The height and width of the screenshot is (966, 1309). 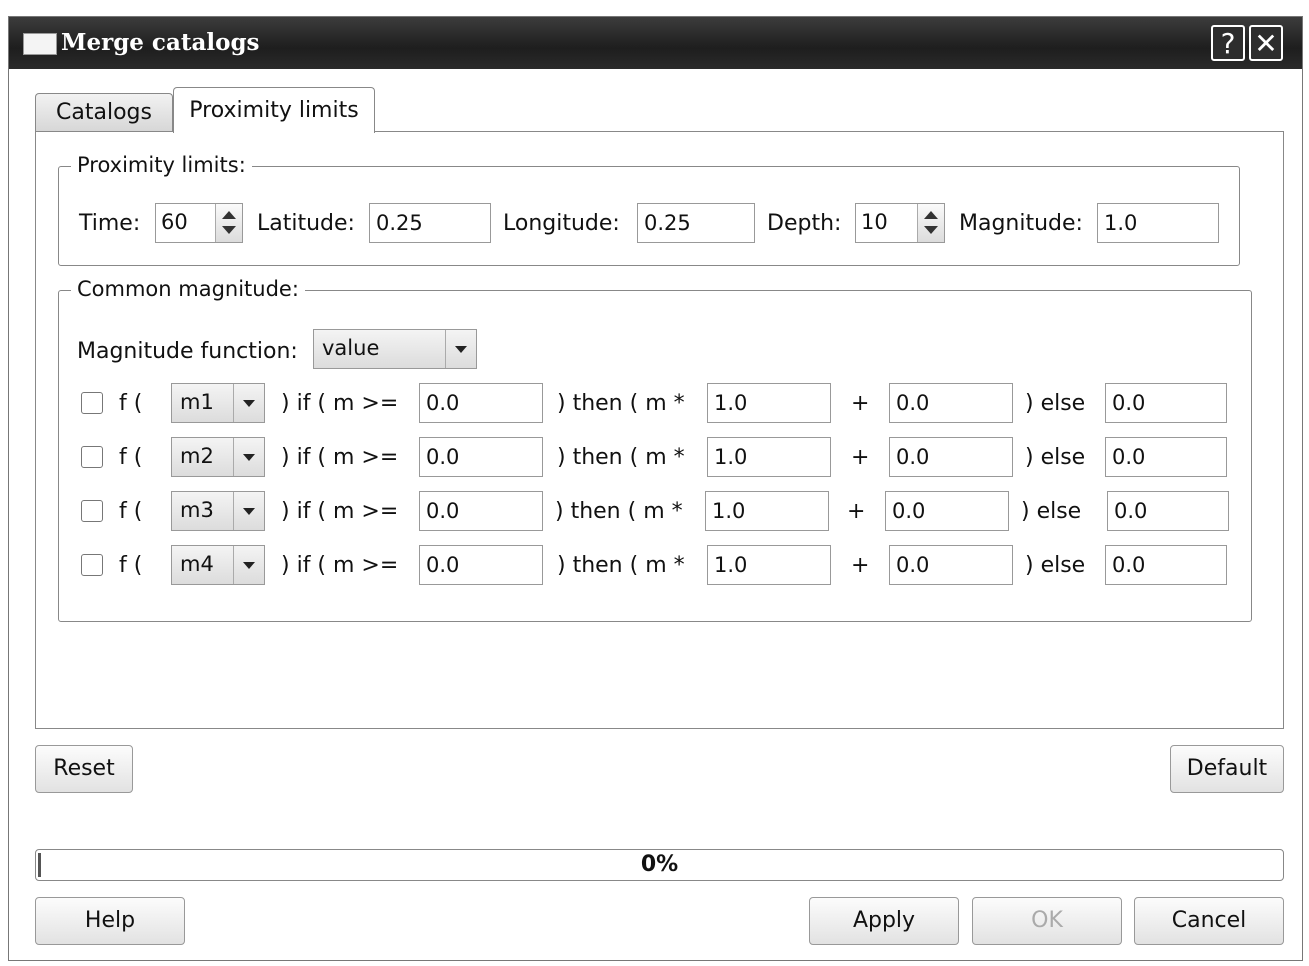 What do you see at coordinates (110, 921) in the screenshot?
I see `help-button: Help` at bounding box center [110, 921].